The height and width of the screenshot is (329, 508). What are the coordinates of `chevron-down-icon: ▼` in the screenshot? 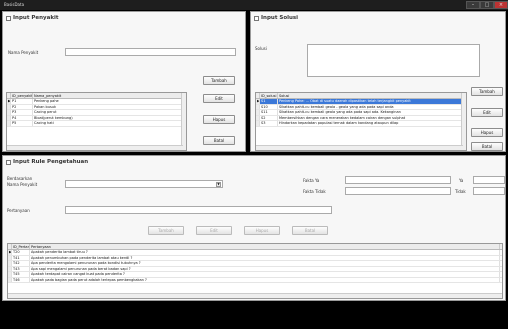 It's located at (218, 184).